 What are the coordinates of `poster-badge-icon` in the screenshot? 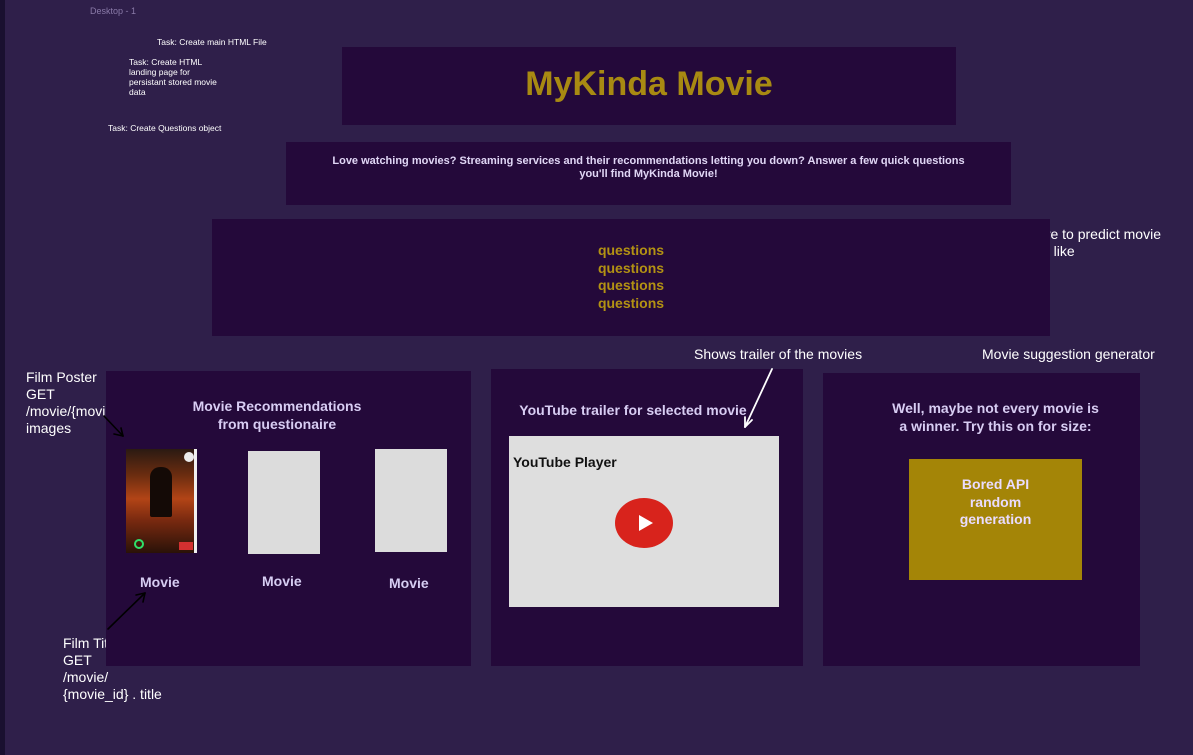 It's located at (186, 546).